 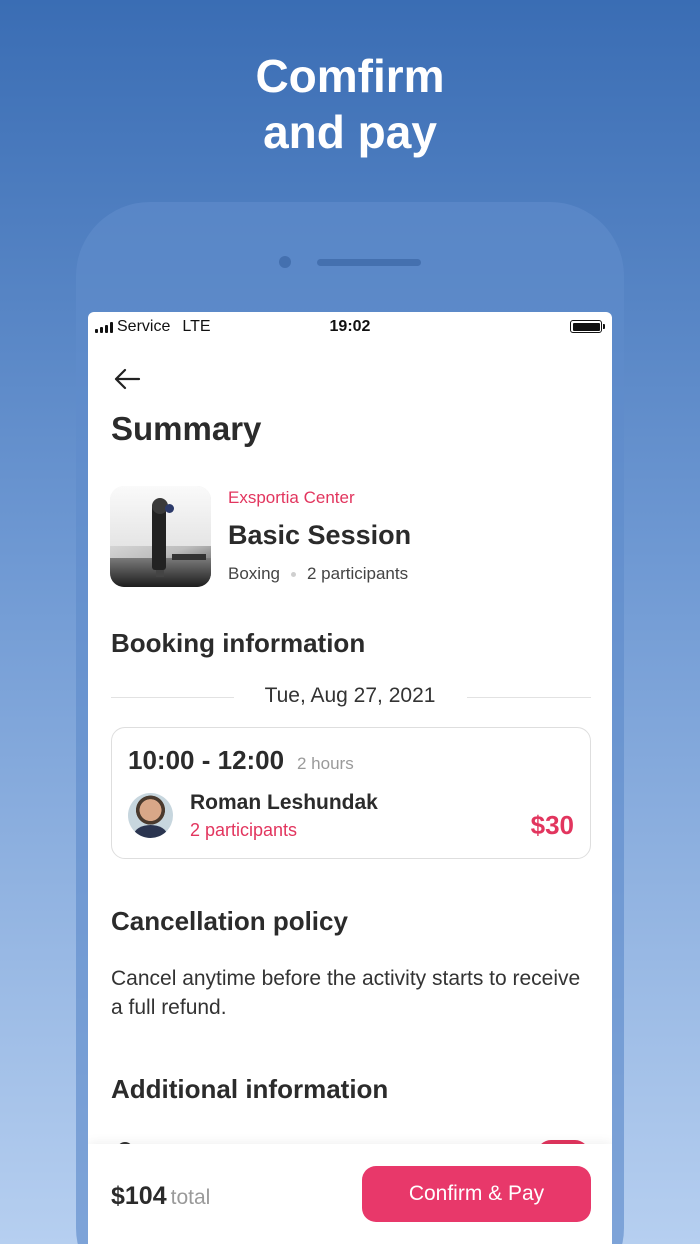 I want to click on confirm-pay-button: Confirm & Pay, so click(x=476, y=1194).